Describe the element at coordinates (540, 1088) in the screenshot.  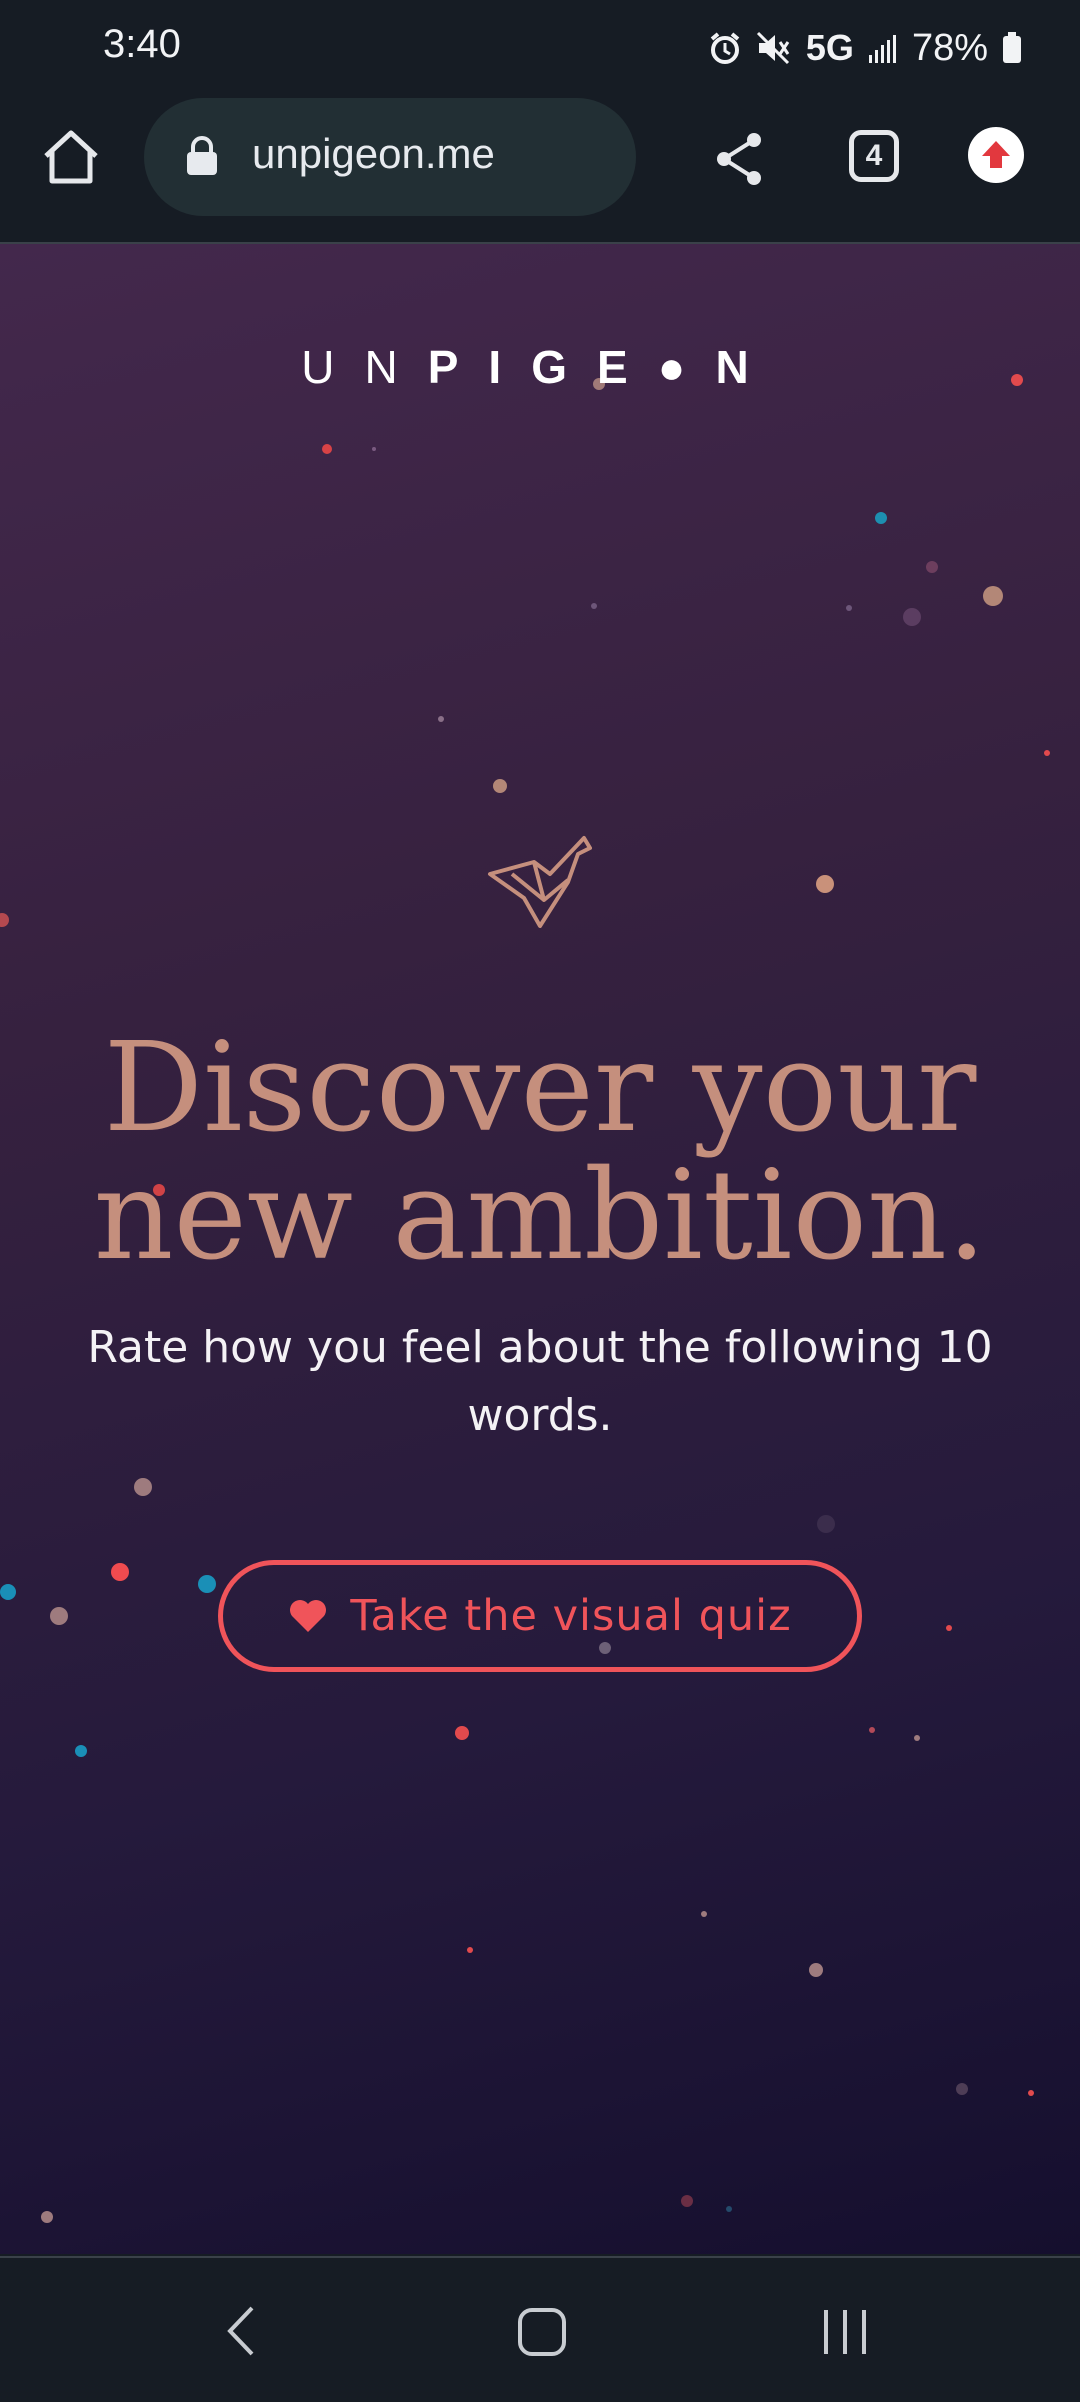
I see `headline-line-1: Discover your` at that location.